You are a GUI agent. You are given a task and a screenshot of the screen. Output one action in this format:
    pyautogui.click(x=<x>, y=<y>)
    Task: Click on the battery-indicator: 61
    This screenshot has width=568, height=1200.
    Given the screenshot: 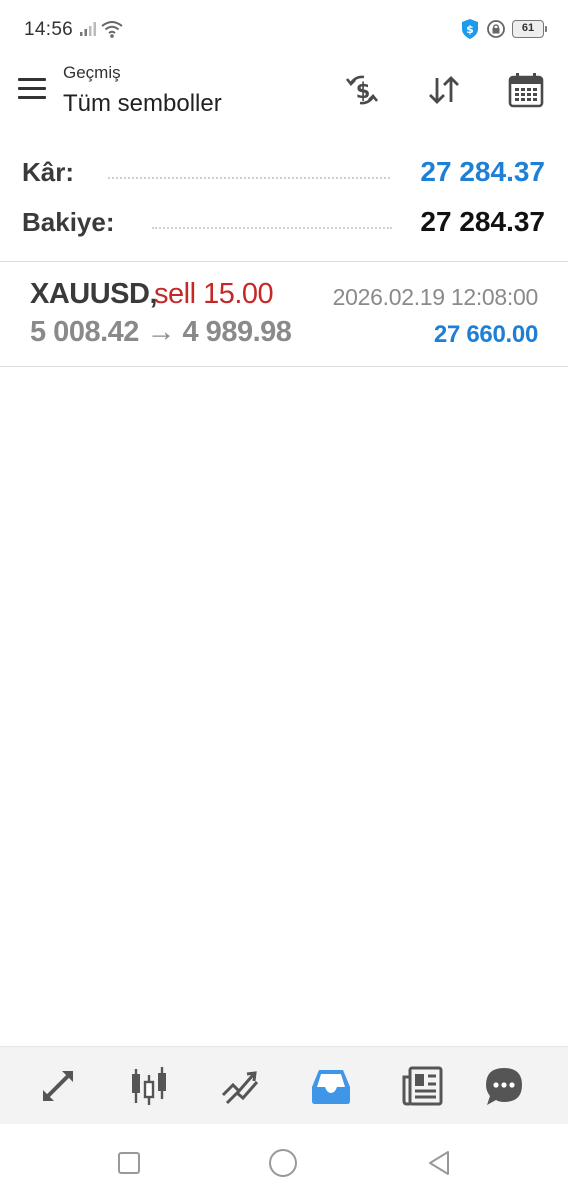 What is the action you would take?
    pyautogui.click(x=529, y=29)
    